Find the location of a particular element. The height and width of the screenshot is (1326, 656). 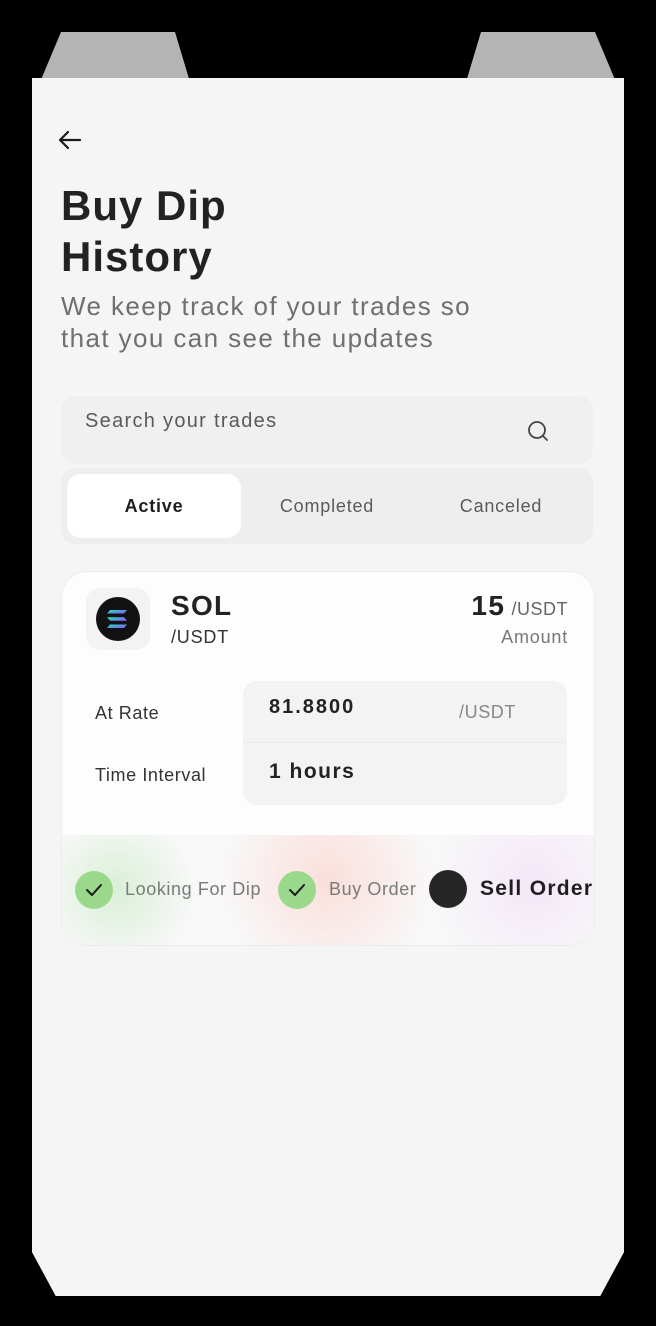

rate-details-box: 81.8800 /USDT 1 hours is located at coordinates (405, 743).